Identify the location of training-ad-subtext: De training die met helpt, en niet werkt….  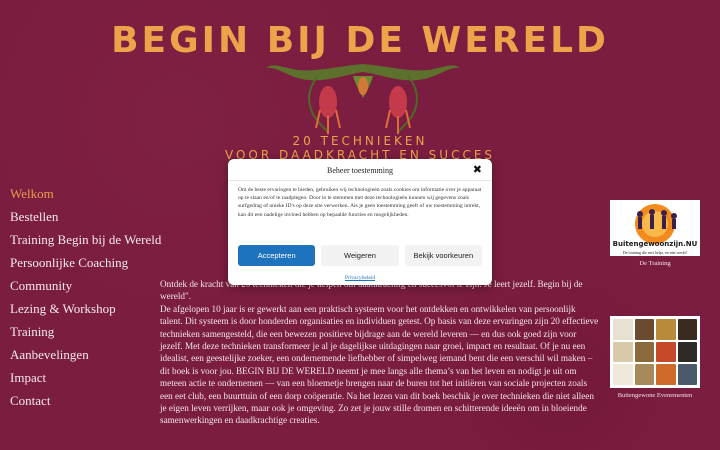
(655, 252).